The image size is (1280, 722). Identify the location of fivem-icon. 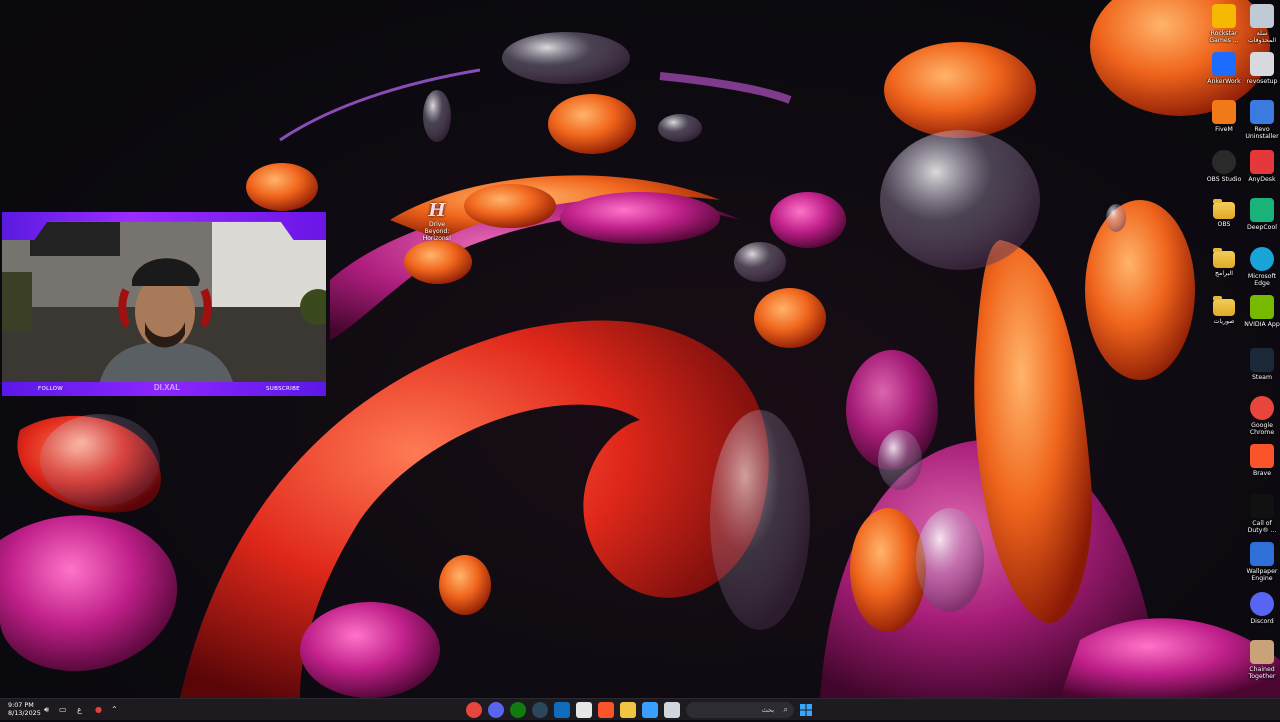
(1224, 112).